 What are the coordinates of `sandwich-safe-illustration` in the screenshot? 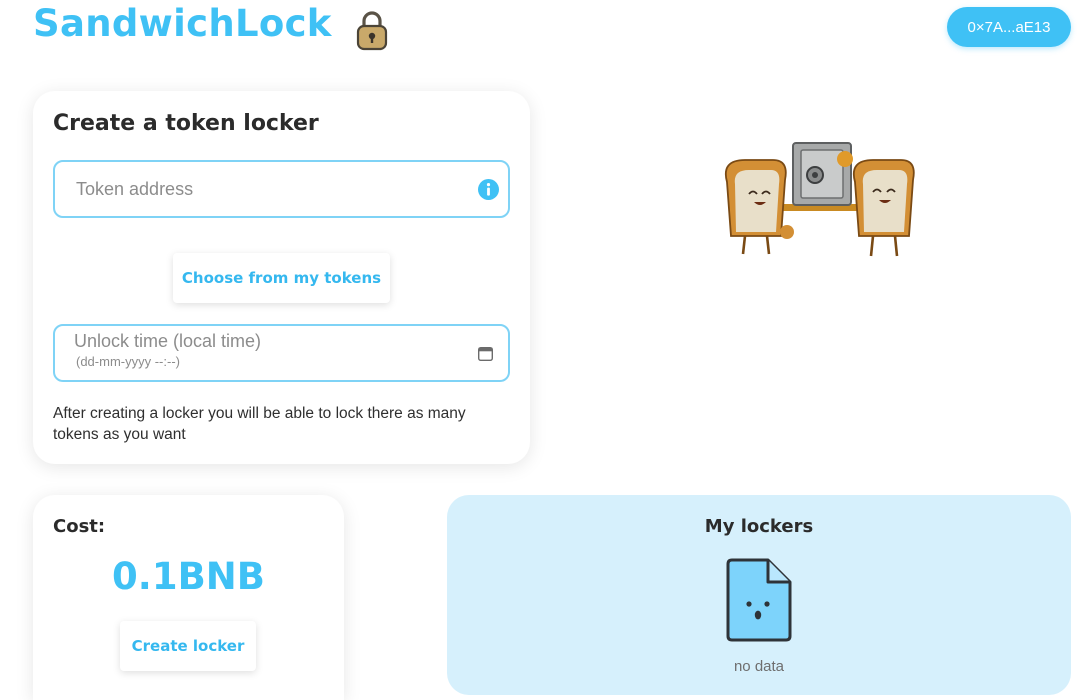 It's located at (819, 199).